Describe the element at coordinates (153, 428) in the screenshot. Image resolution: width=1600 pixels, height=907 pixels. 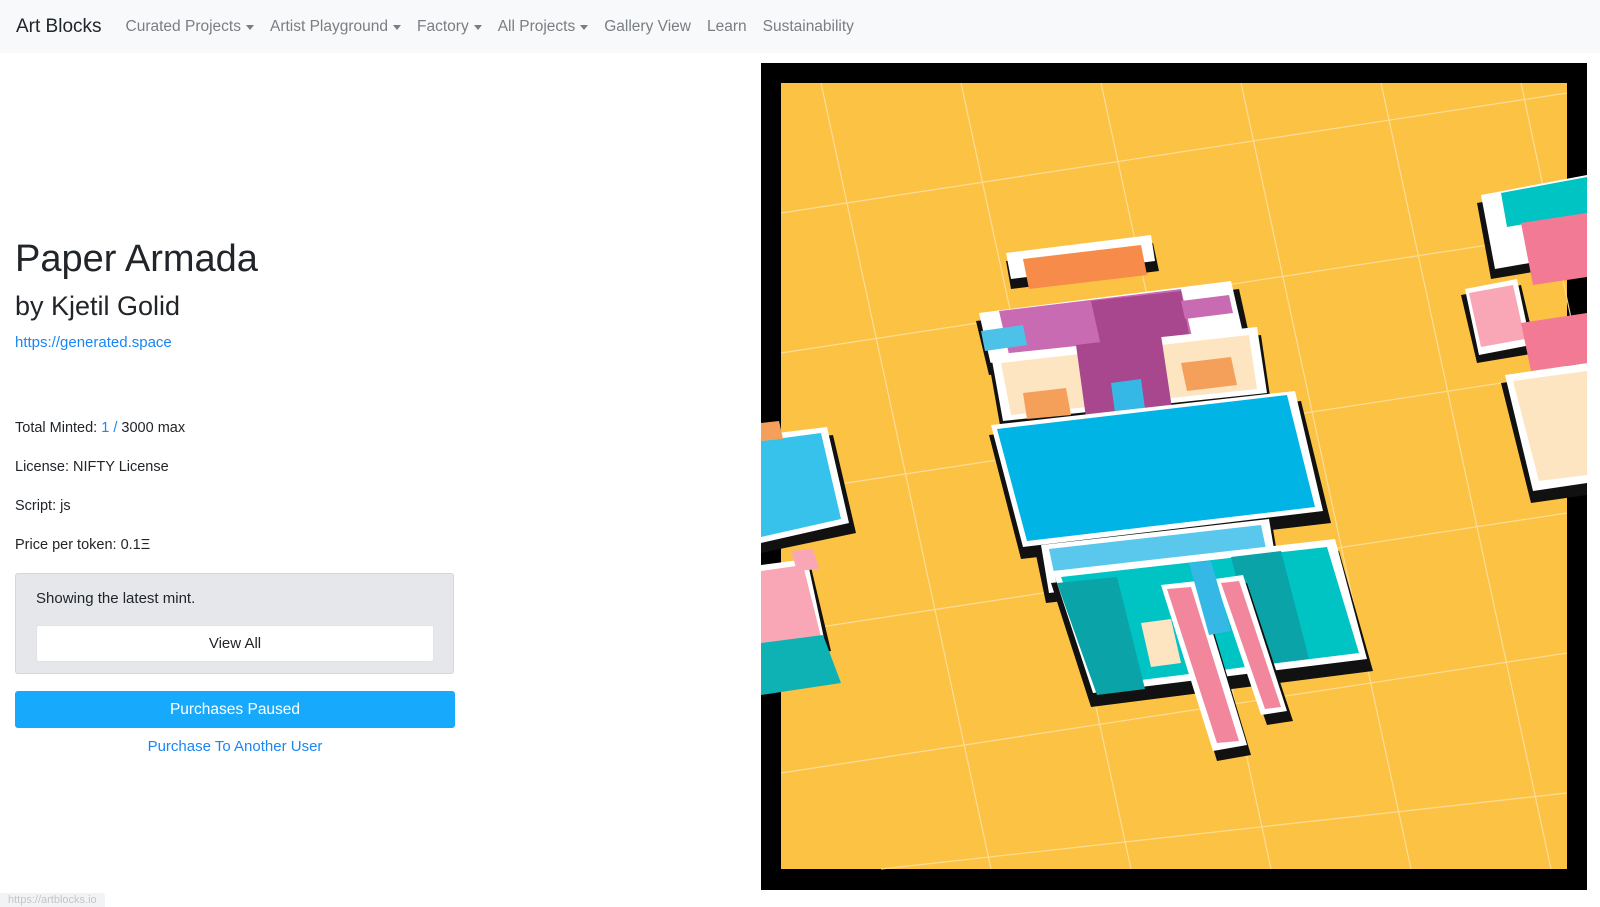
I see `max-supply: 3000 max` at that location.